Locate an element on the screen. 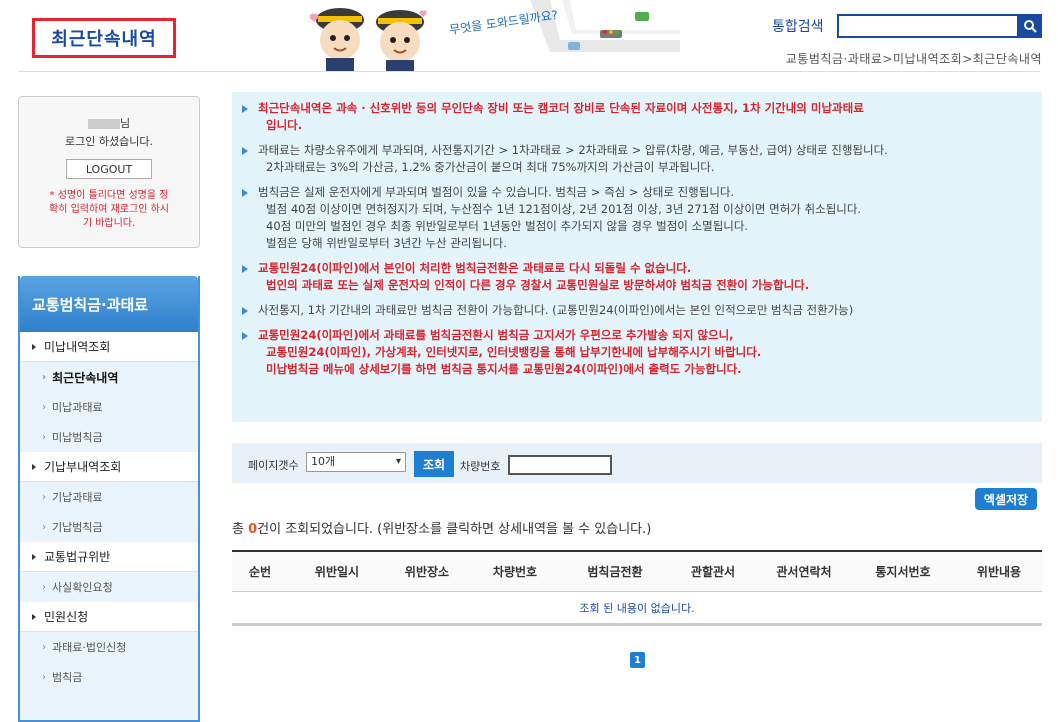  login-user: 님 is located at coordinates (109, 123).